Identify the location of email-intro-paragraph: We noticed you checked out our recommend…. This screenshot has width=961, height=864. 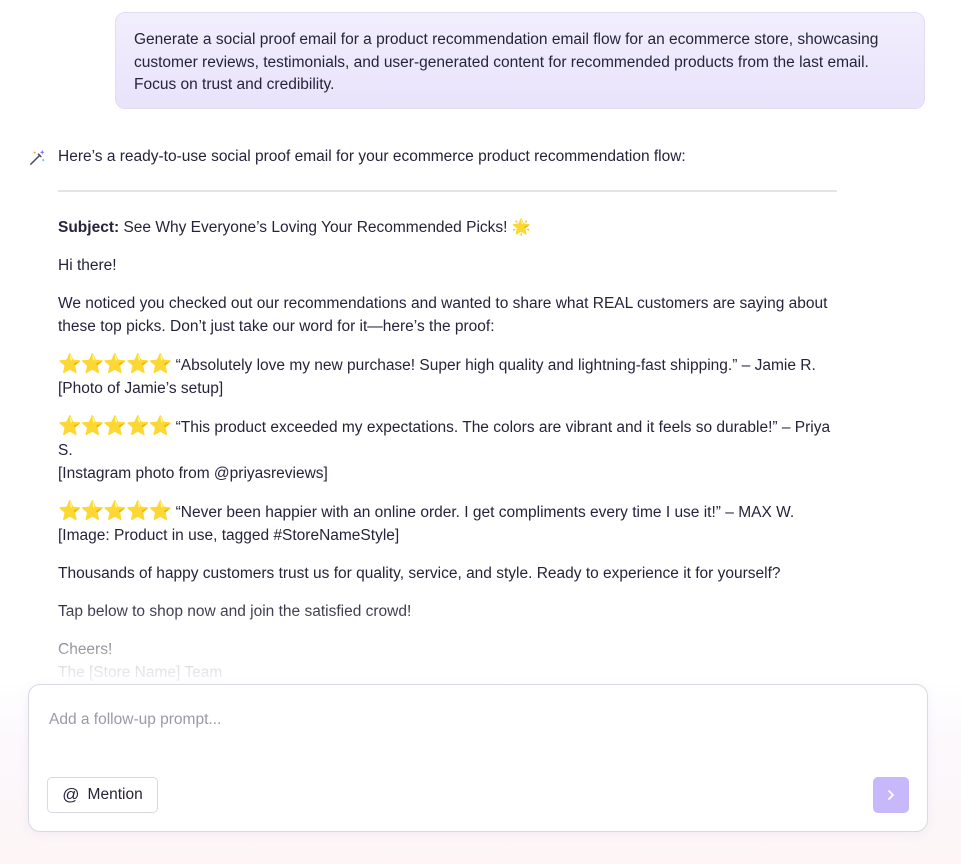
(443, 315).